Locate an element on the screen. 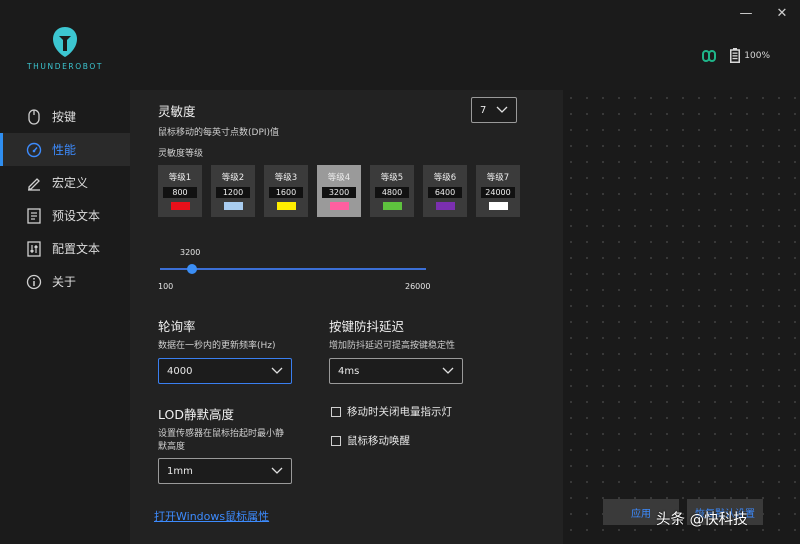 The image size is (800, 544). slider-max-label: 26000 is located at coordinates (418, 286).